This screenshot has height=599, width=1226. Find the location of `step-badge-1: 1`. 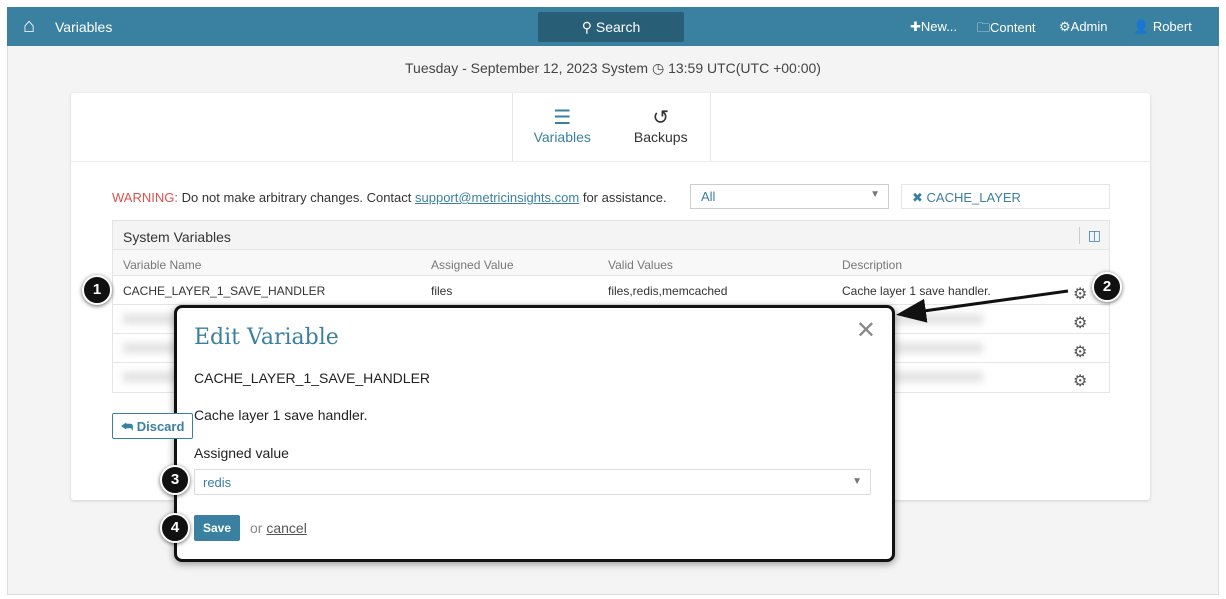

step-badge-1: 1 is located at coordinates (97, 290).